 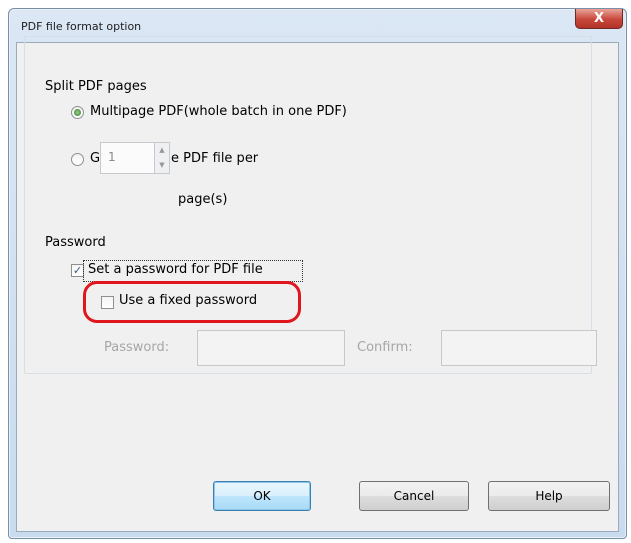 What do you see at coordinates (271, 348) in the screenshot?
I see `password-field` at bounding box center [271, 348].